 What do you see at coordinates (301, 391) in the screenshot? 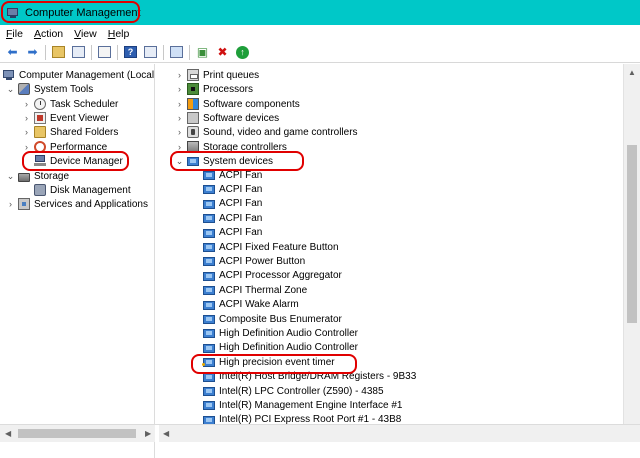
I see `device-label: Intel(R) LPC Controller (Z590) - 4385` at bounding box center [301, 391].